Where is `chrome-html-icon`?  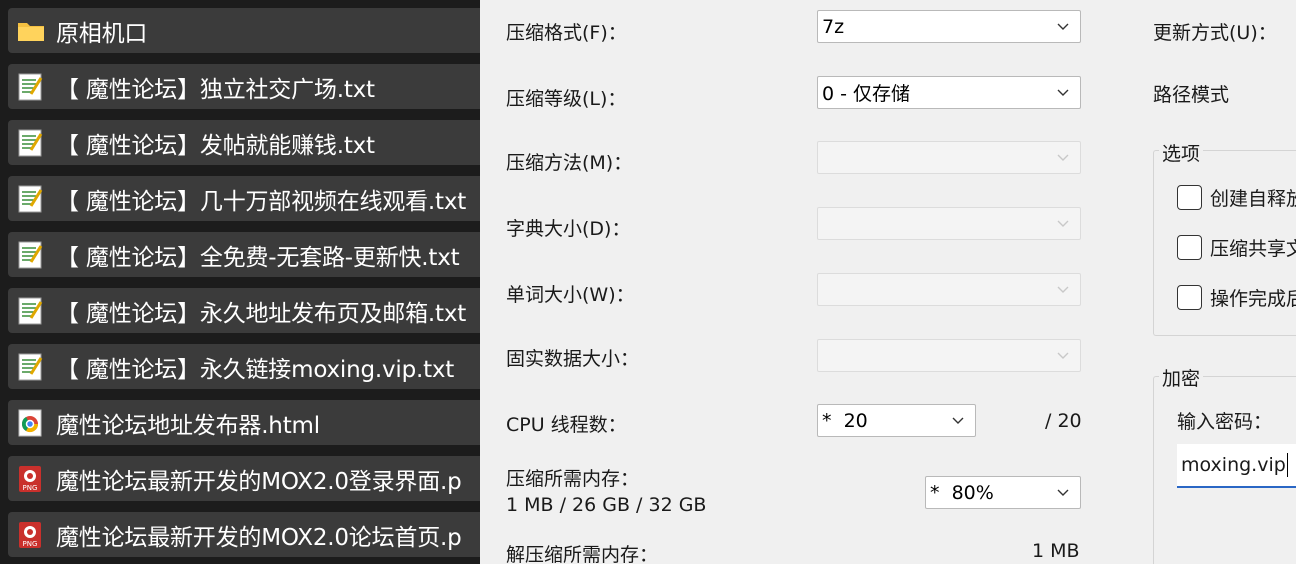
chrome-html-icon is located at coordinates (31, 423).